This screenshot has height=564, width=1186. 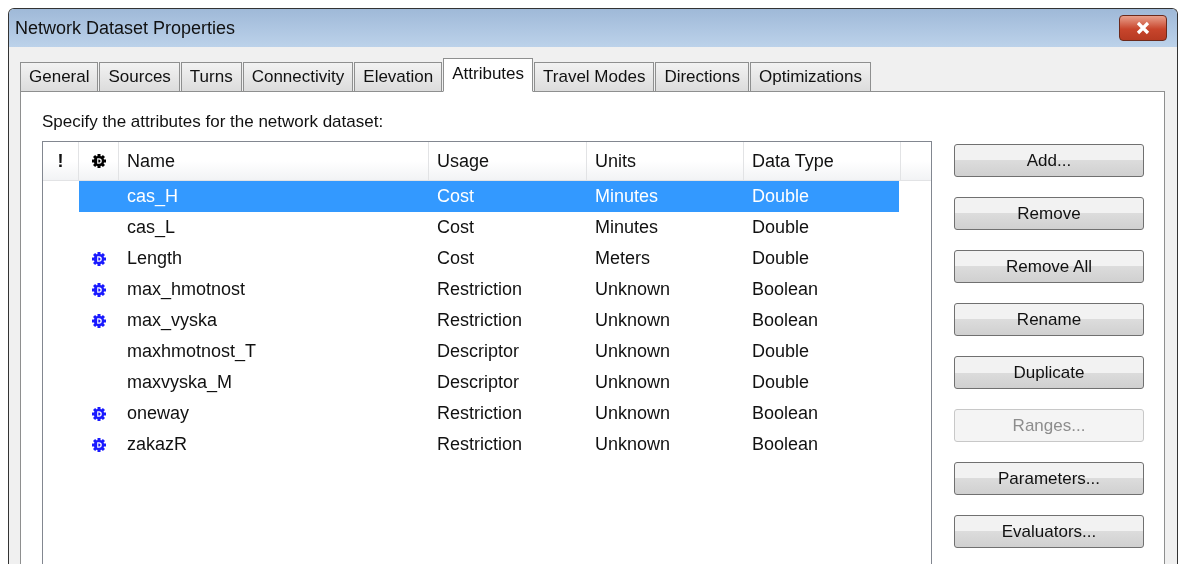 I want to click on tab: Travel Modes, so click(x=594, y=76).